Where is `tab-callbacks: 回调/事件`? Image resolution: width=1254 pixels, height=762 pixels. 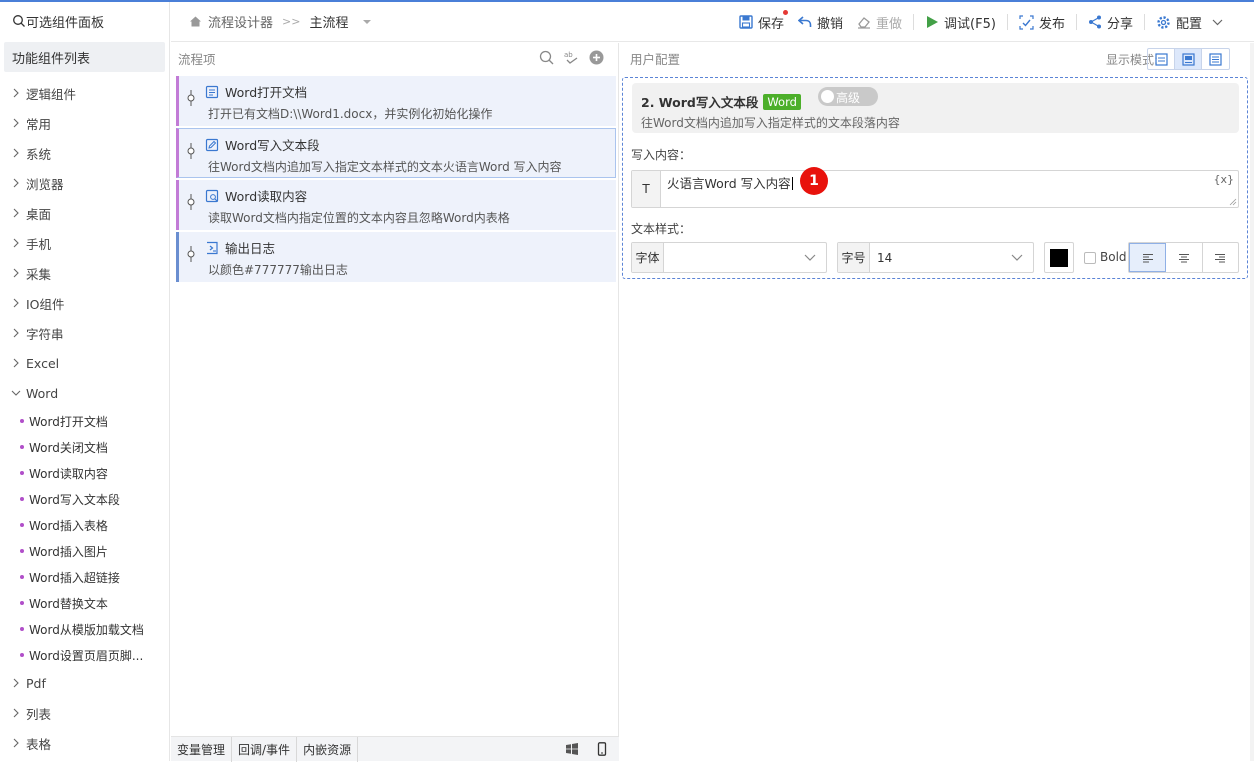
tab-callbacks: 回调/事件 is located at coordinates (265, 749).